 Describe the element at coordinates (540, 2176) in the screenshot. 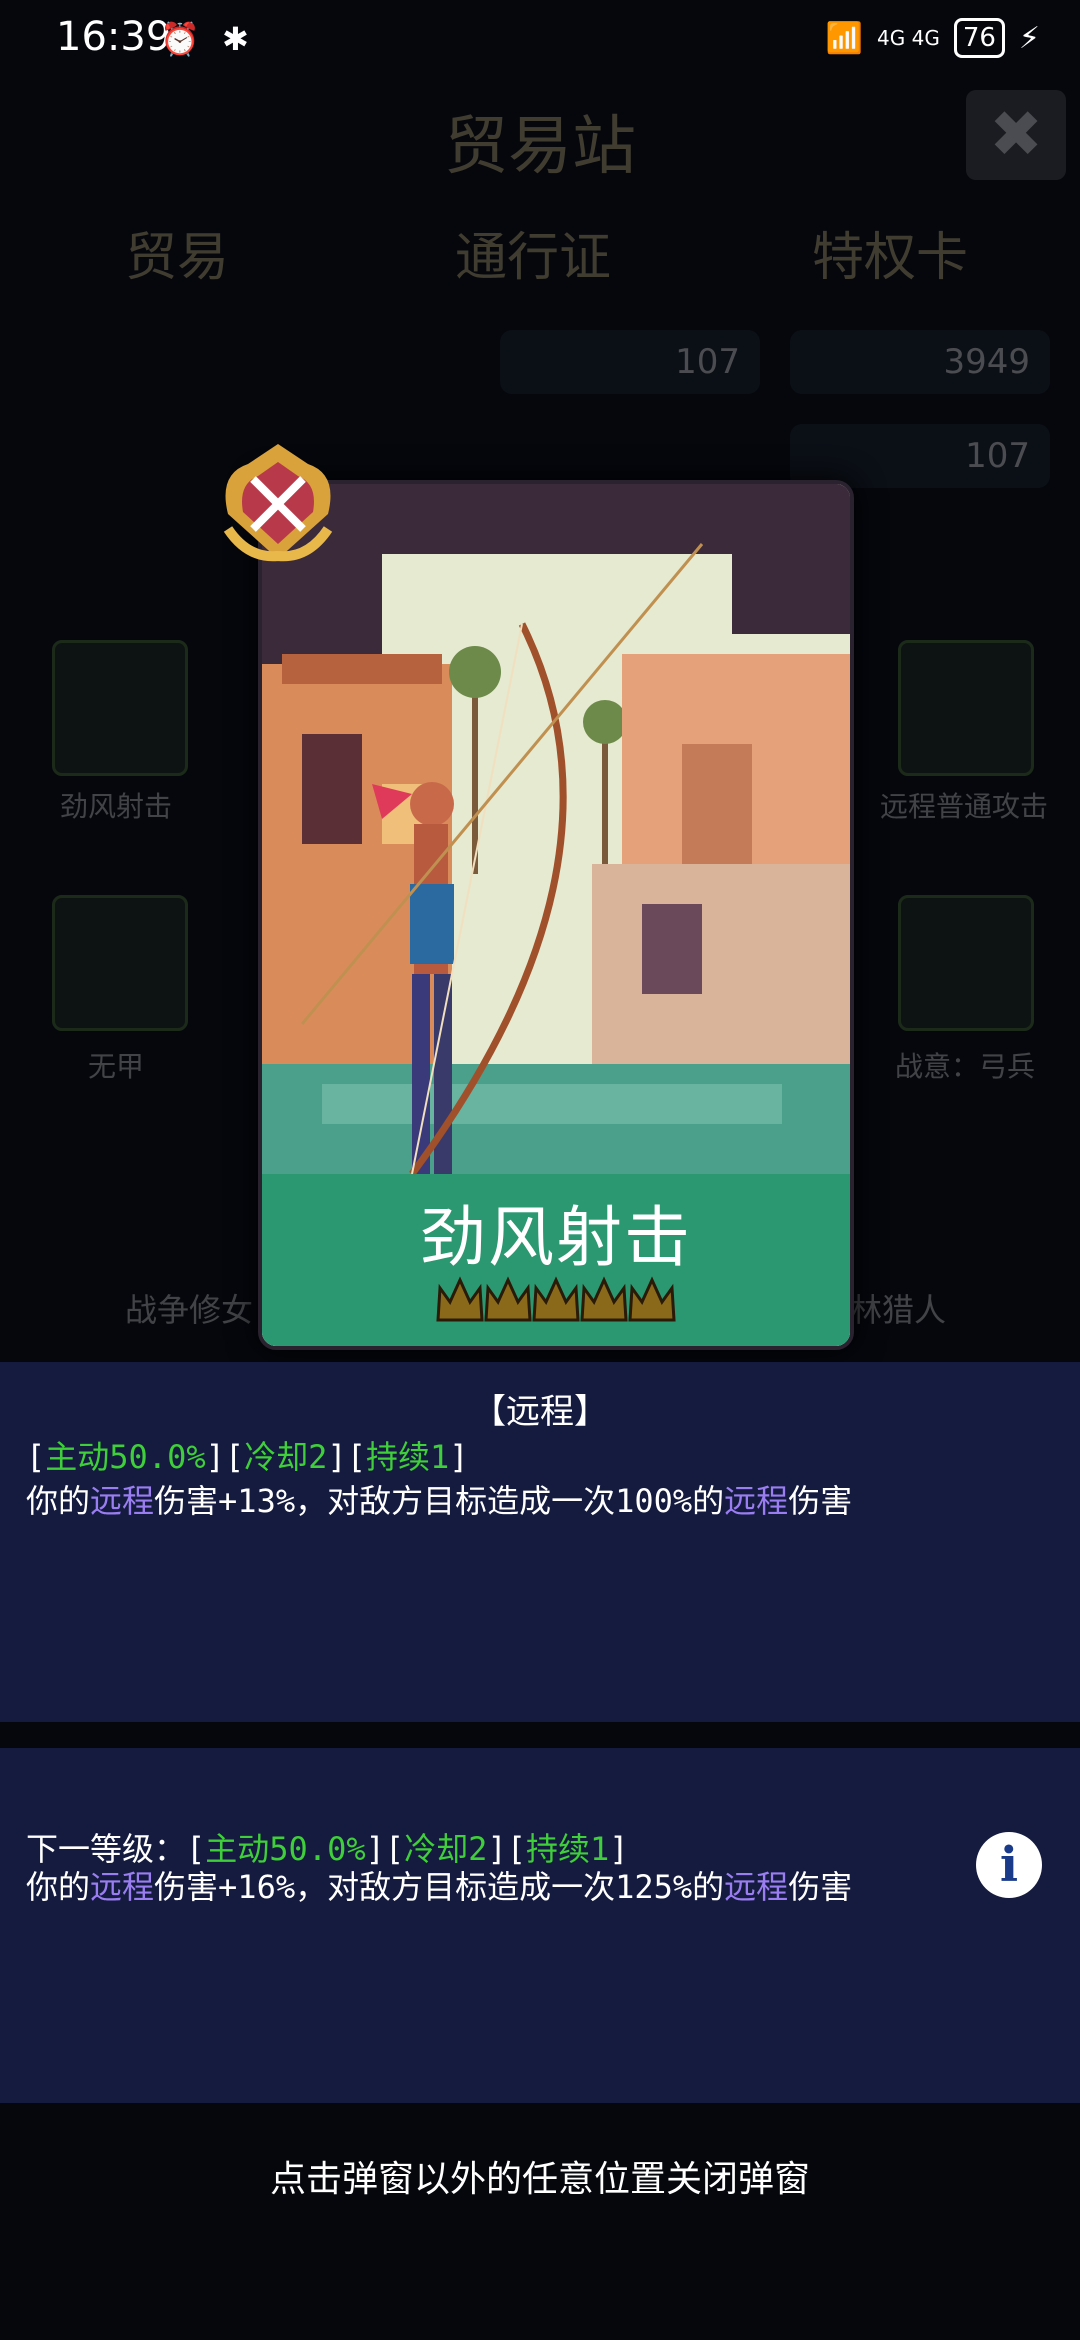

I see `close-hint: 点击弹窗以外的任意位置关闭弹窗` at that location.